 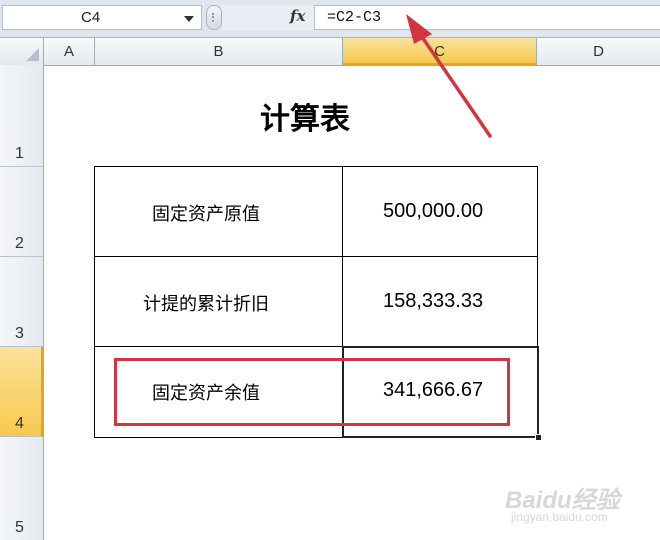 I want to click on formula-bar-resize-handle, so click(x=214, y=17).